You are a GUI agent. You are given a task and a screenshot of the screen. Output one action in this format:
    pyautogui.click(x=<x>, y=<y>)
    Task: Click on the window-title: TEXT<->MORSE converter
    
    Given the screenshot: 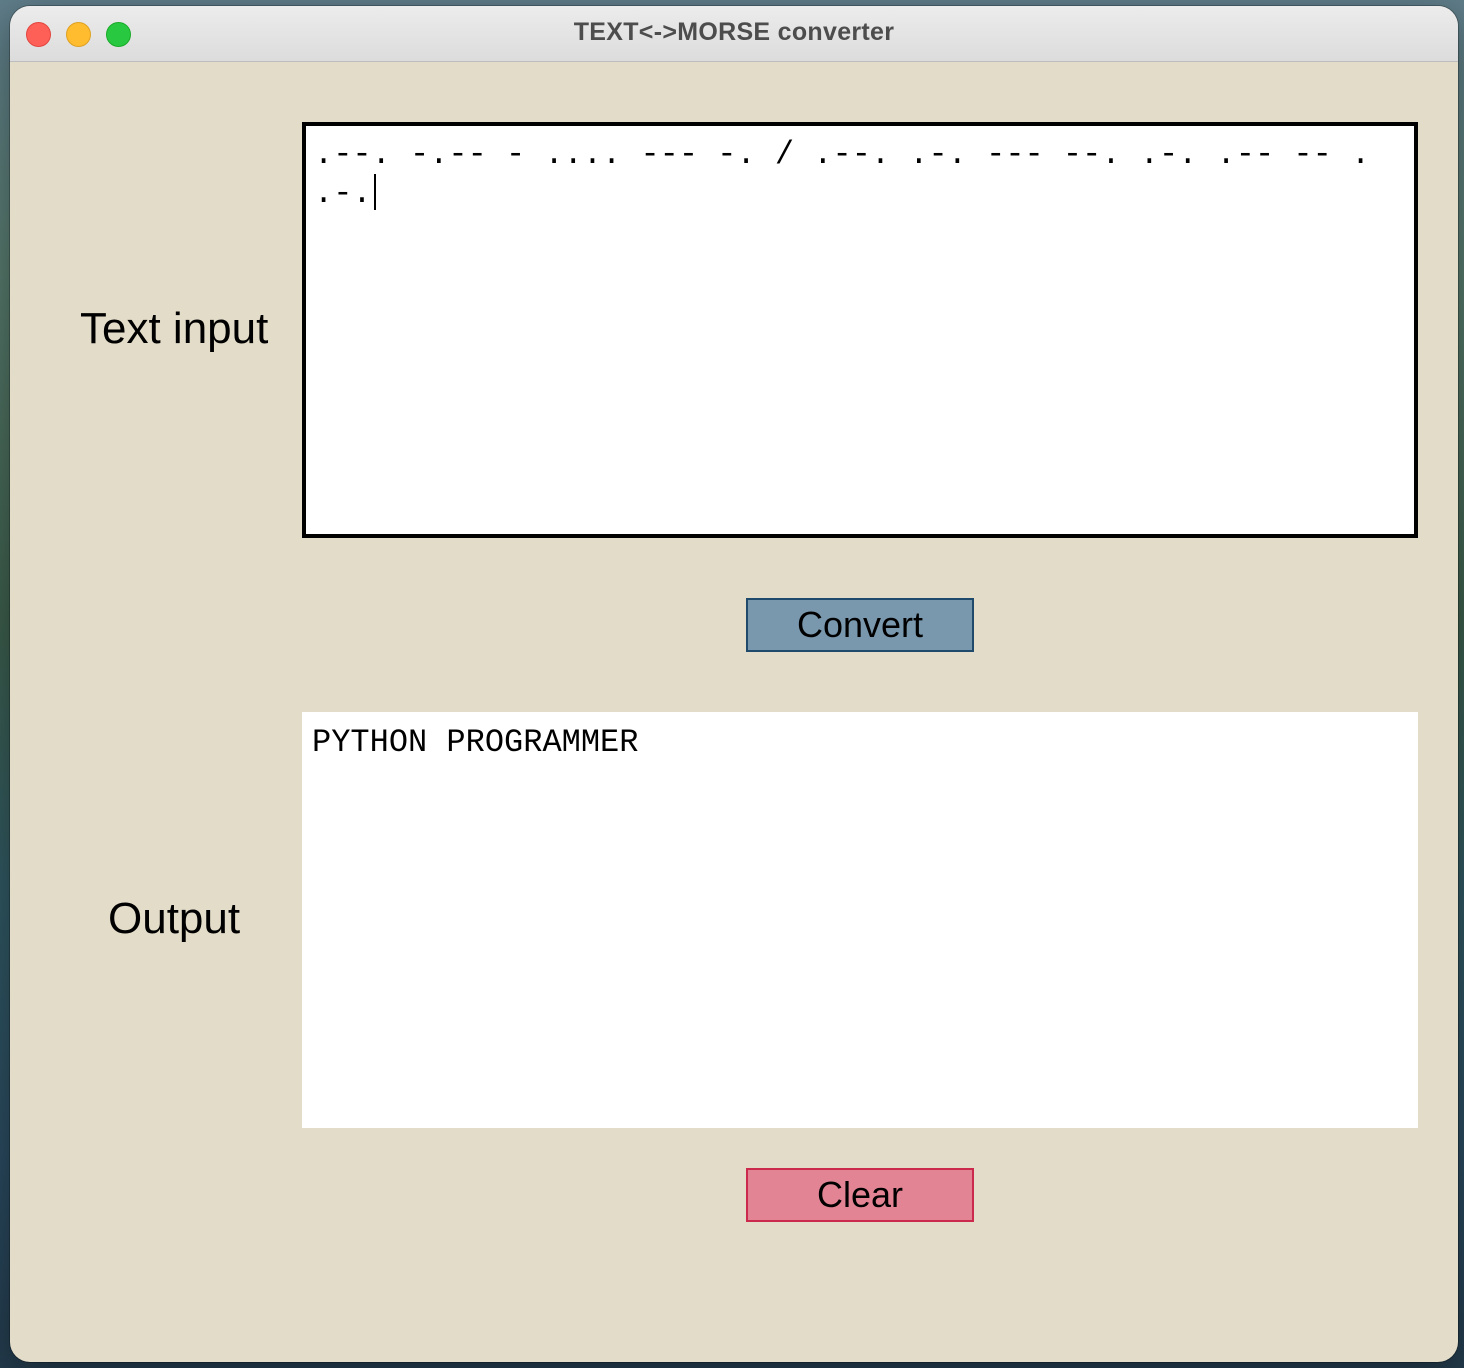 What is the action you would take?
    pyautogui.click(x=734, y=32)
    